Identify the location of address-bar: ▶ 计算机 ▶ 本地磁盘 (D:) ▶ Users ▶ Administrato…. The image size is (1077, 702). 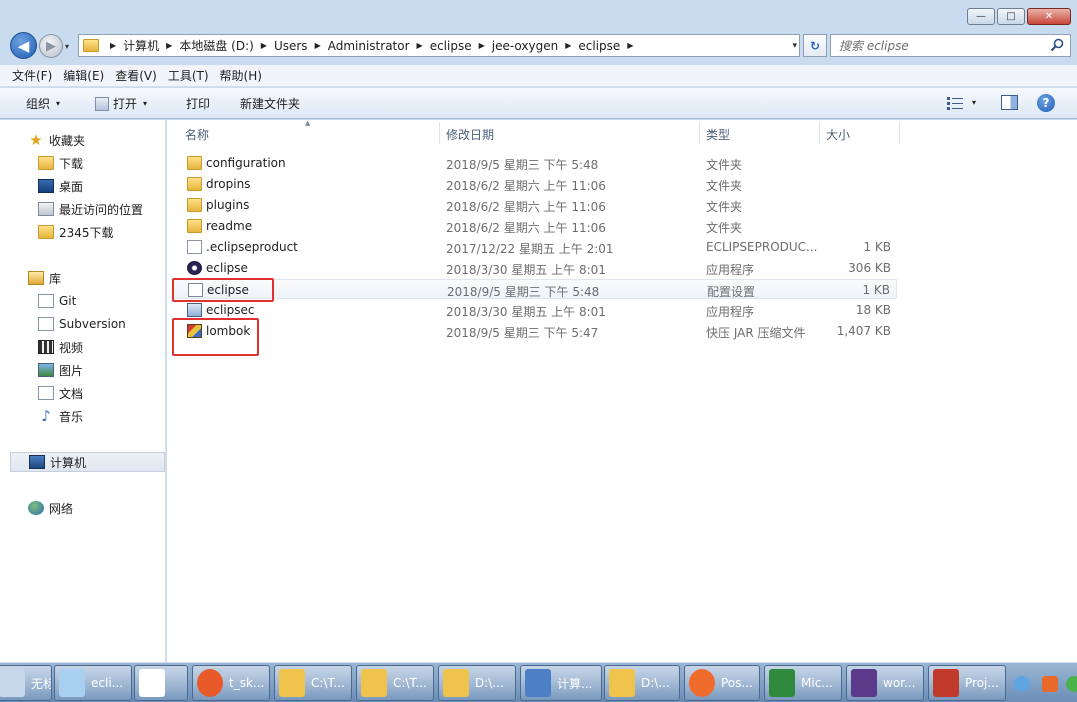
(439, 45).